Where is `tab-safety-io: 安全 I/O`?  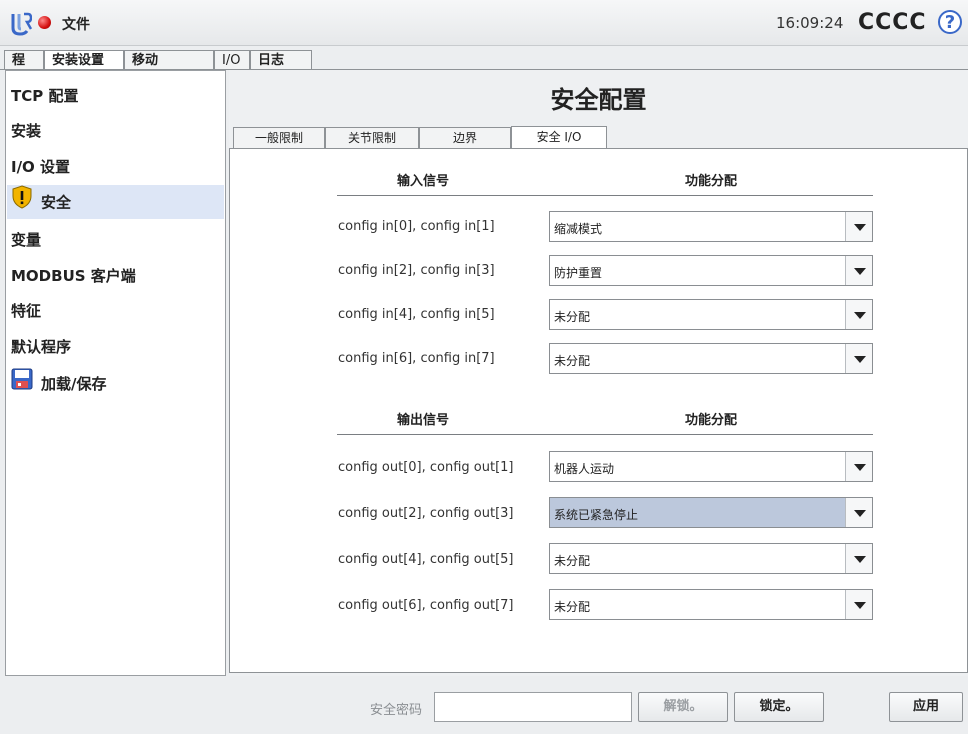 tab-safety-io: 安全 I/O is located at coordinates (559, 138).